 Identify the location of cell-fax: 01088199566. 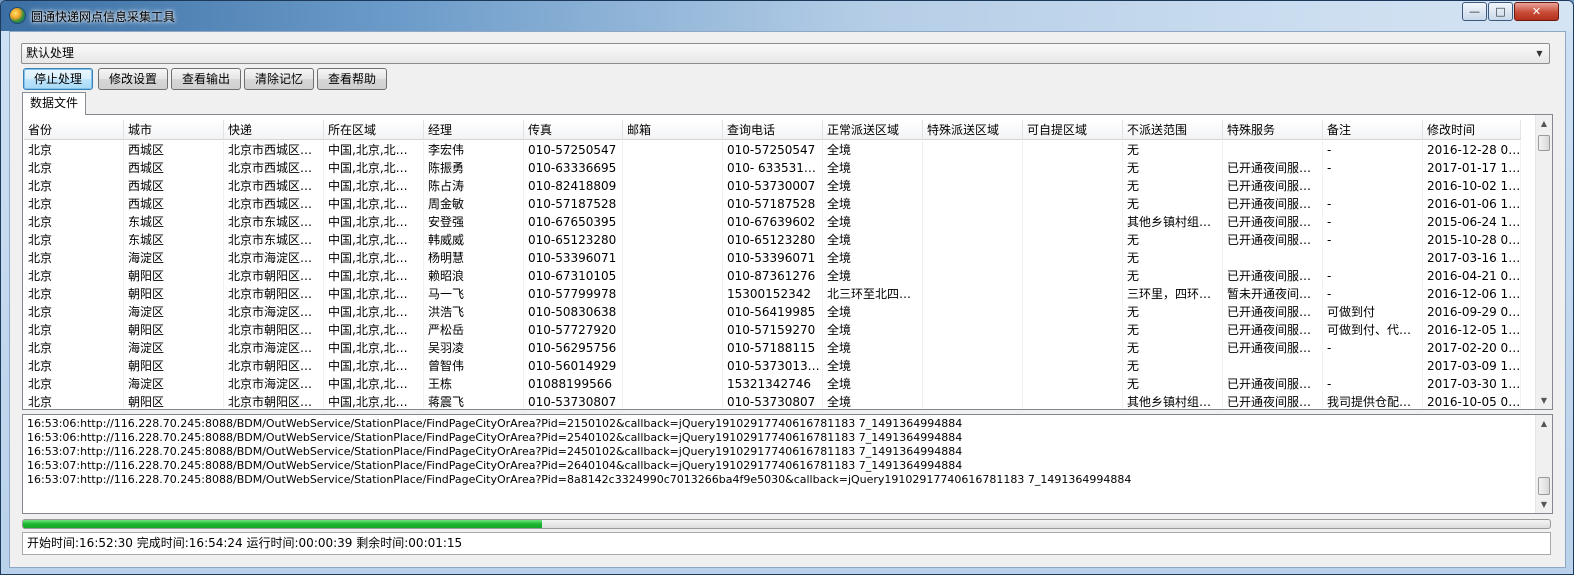
(573, 384).